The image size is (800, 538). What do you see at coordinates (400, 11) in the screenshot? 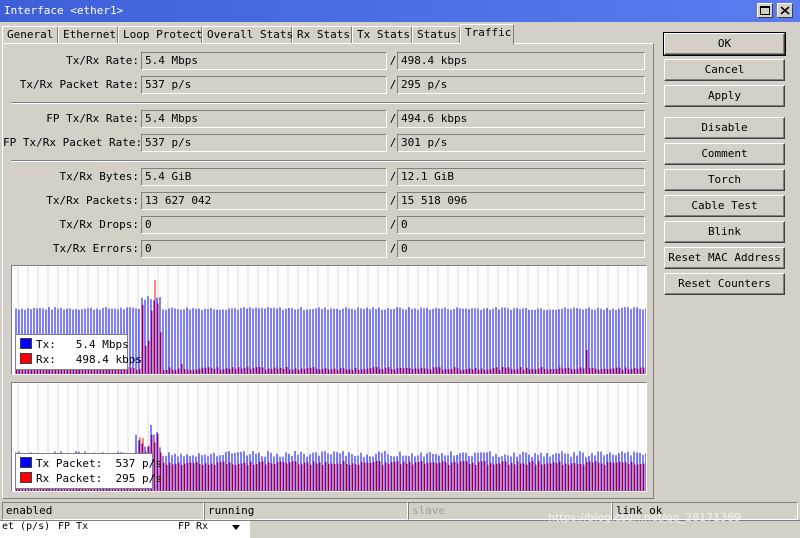
I see `title-bar: Interface <ether1>` at bounding box center [400, 11].